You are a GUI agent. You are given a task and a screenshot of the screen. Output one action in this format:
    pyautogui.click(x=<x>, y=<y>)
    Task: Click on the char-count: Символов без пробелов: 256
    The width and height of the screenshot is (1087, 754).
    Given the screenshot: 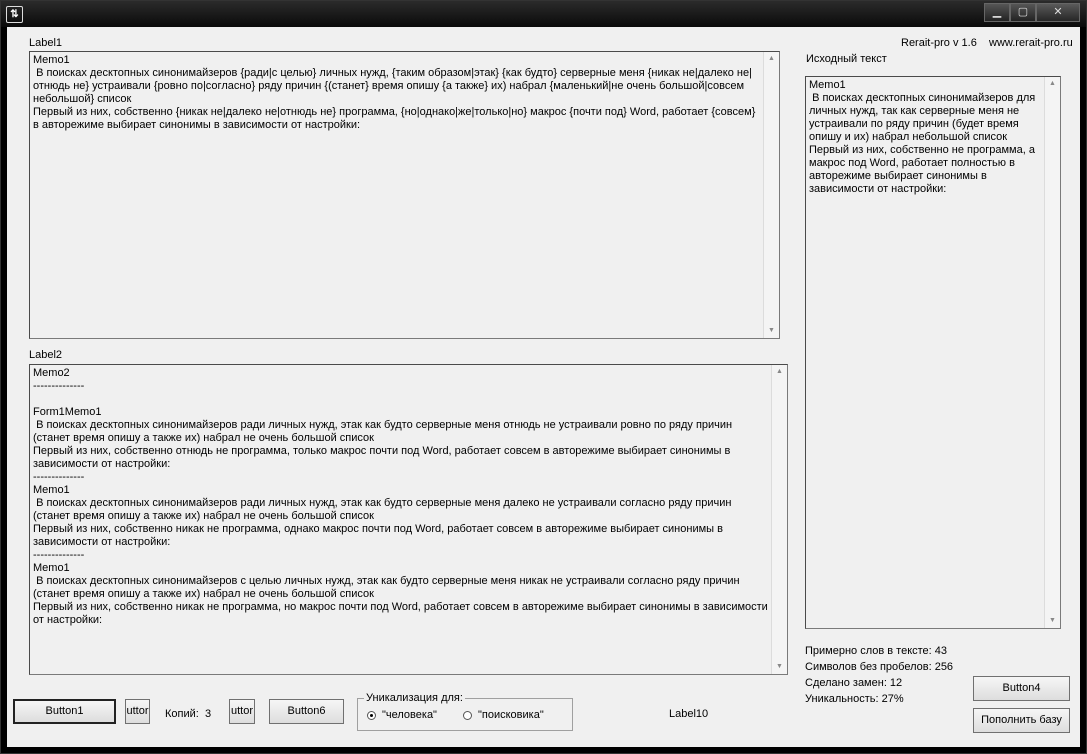 What is the action you would take?
    pyautogui.click(x=879, y=667)
    